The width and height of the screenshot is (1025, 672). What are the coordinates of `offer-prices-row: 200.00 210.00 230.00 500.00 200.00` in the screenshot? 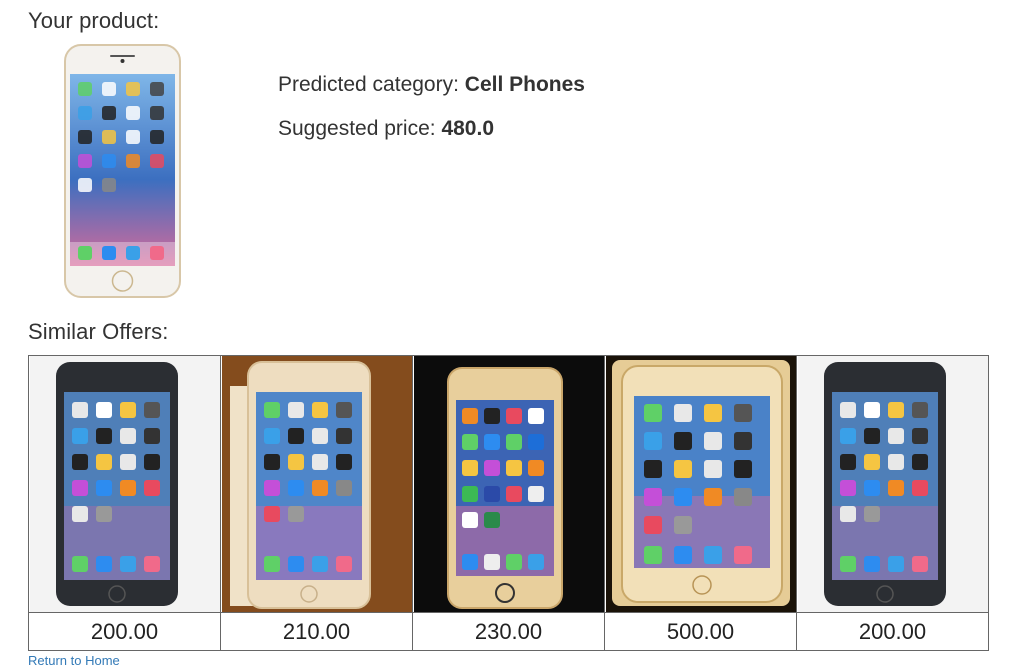 It's located at (508, 631).